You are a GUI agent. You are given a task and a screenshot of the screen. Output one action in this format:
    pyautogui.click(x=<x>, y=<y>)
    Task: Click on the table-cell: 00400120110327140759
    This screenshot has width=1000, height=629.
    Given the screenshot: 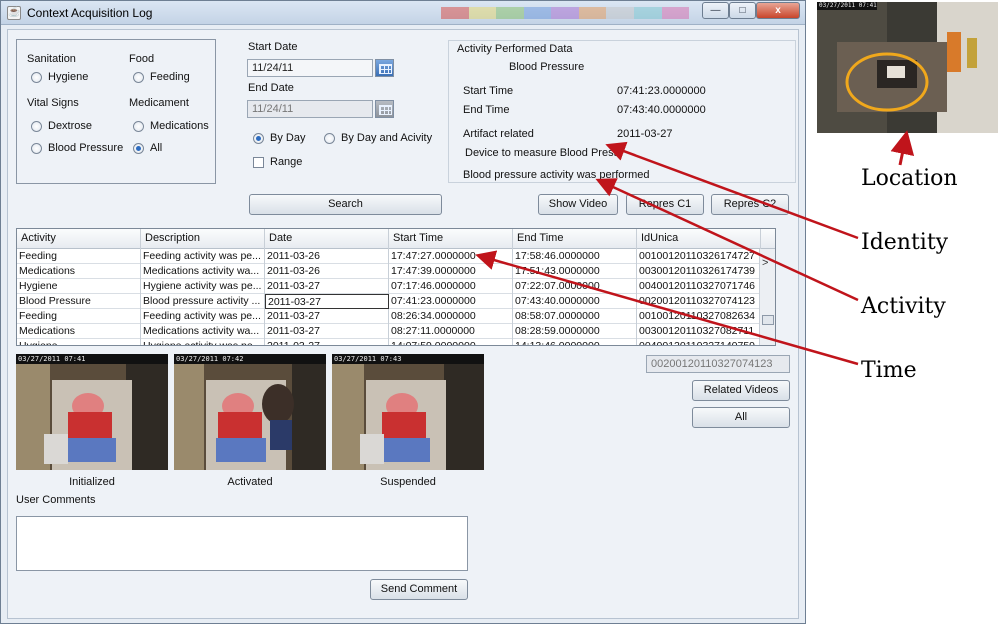 What is the action you would take?
    pyautogui.click(x=699, y=342)
    